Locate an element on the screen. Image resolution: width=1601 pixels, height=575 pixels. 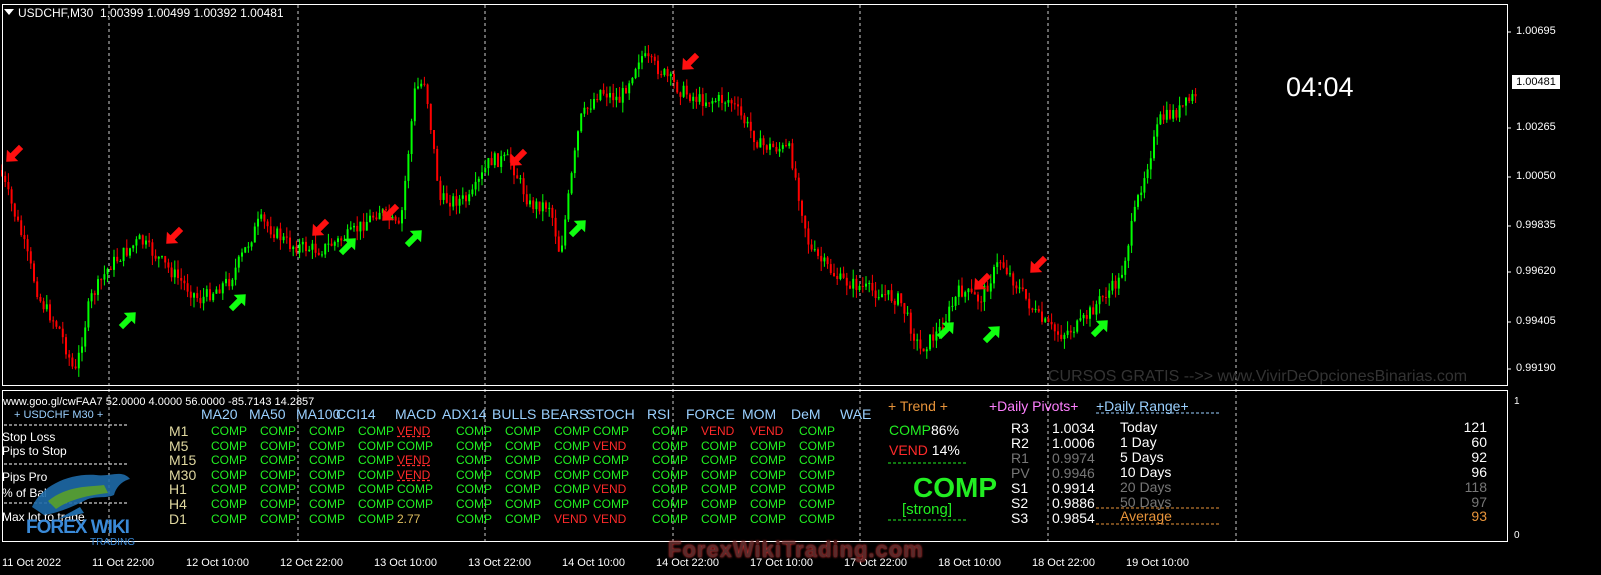
sell-arrow-icon is located at coordinates (1039, 264).